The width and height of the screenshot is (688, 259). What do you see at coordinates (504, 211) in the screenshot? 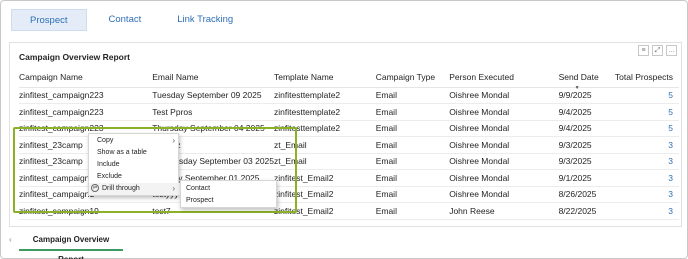
I see `table-cell: John Reese` at bounding box center [504, 211].